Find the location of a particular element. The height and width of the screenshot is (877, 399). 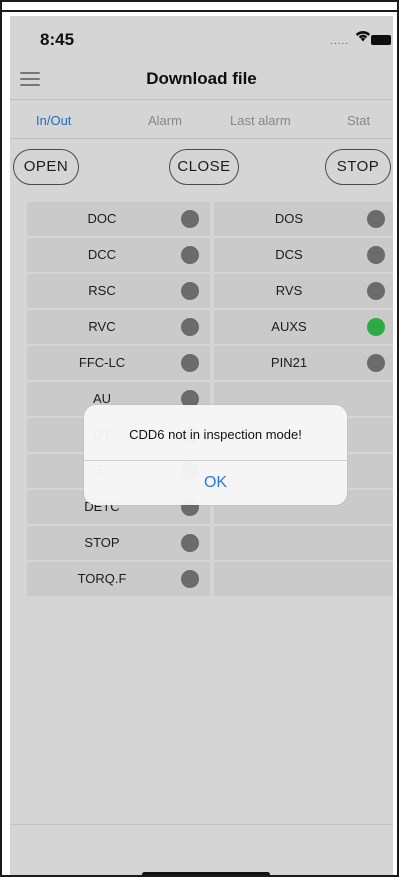

table-row: RSC RVS is located at coordinates (210, 291).